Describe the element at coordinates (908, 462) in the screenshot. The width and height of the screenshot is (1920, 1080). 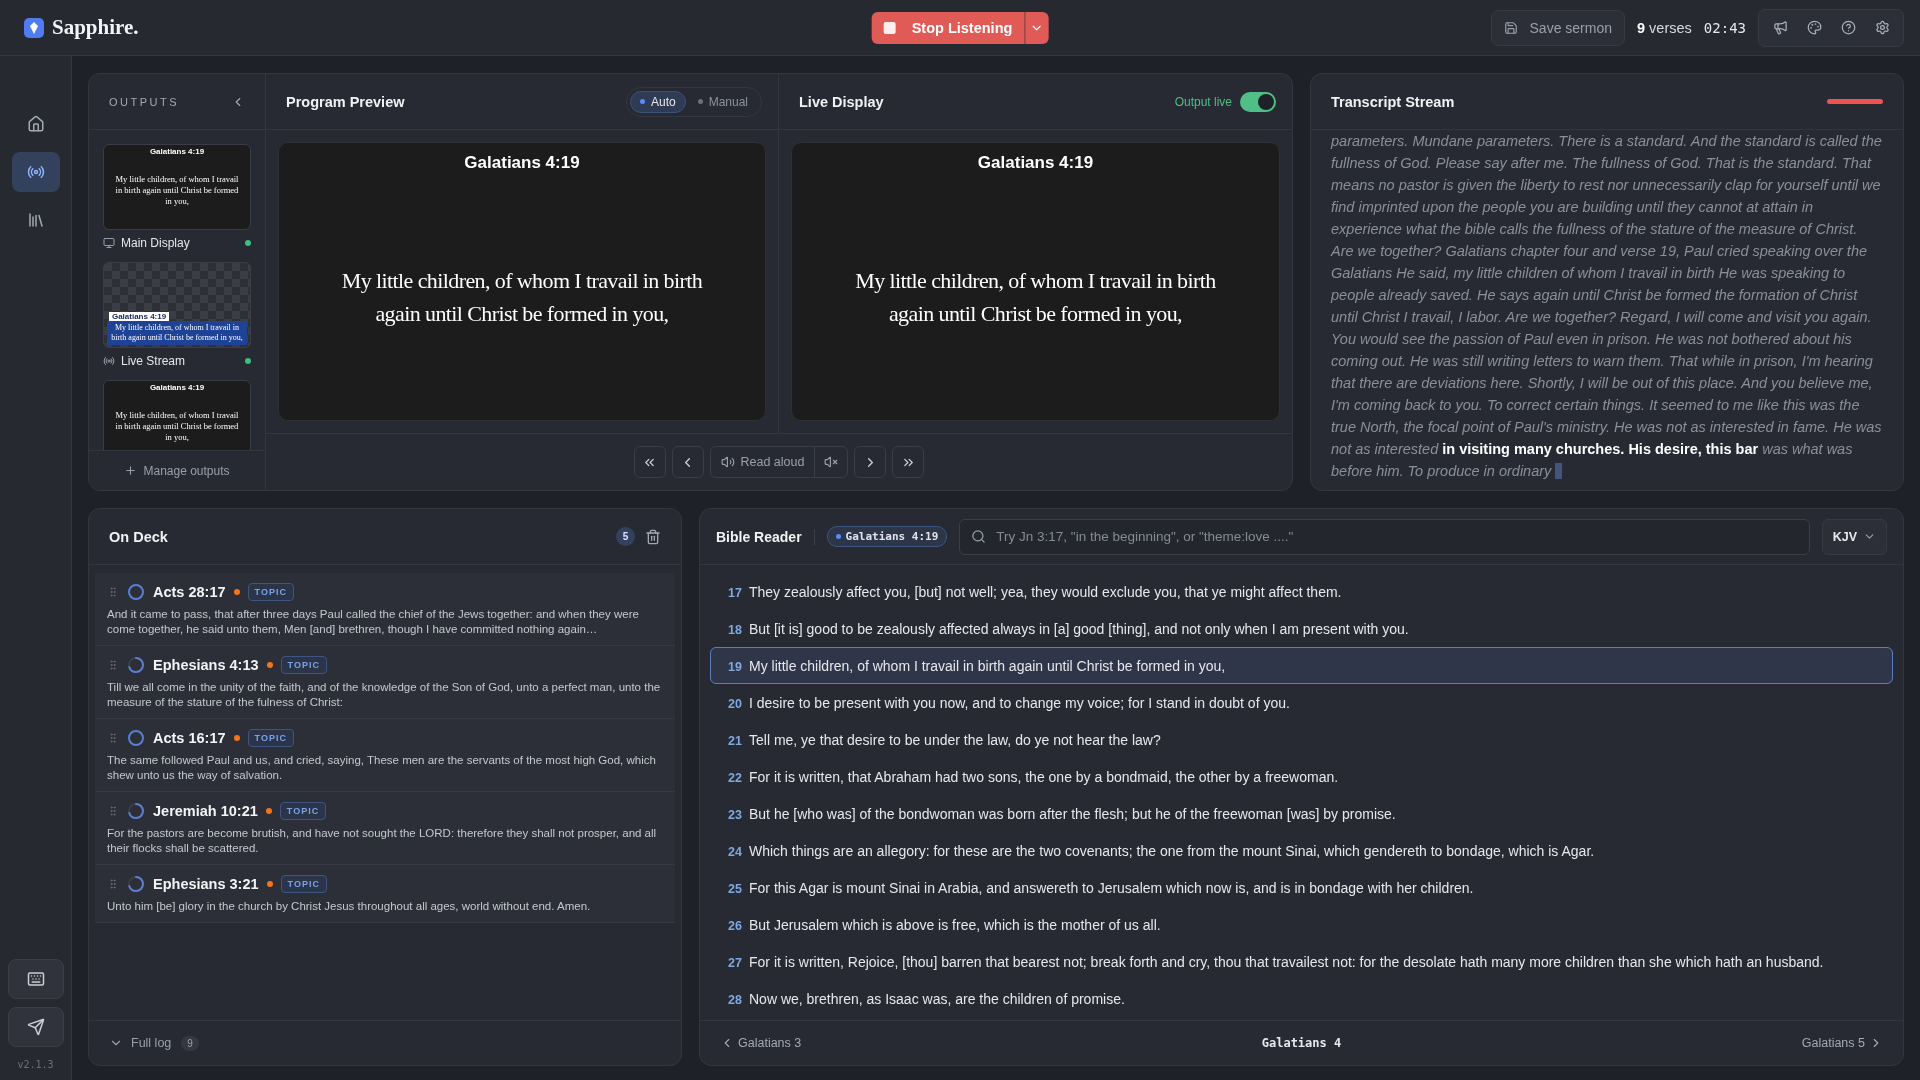
I see `last-button` at that location.